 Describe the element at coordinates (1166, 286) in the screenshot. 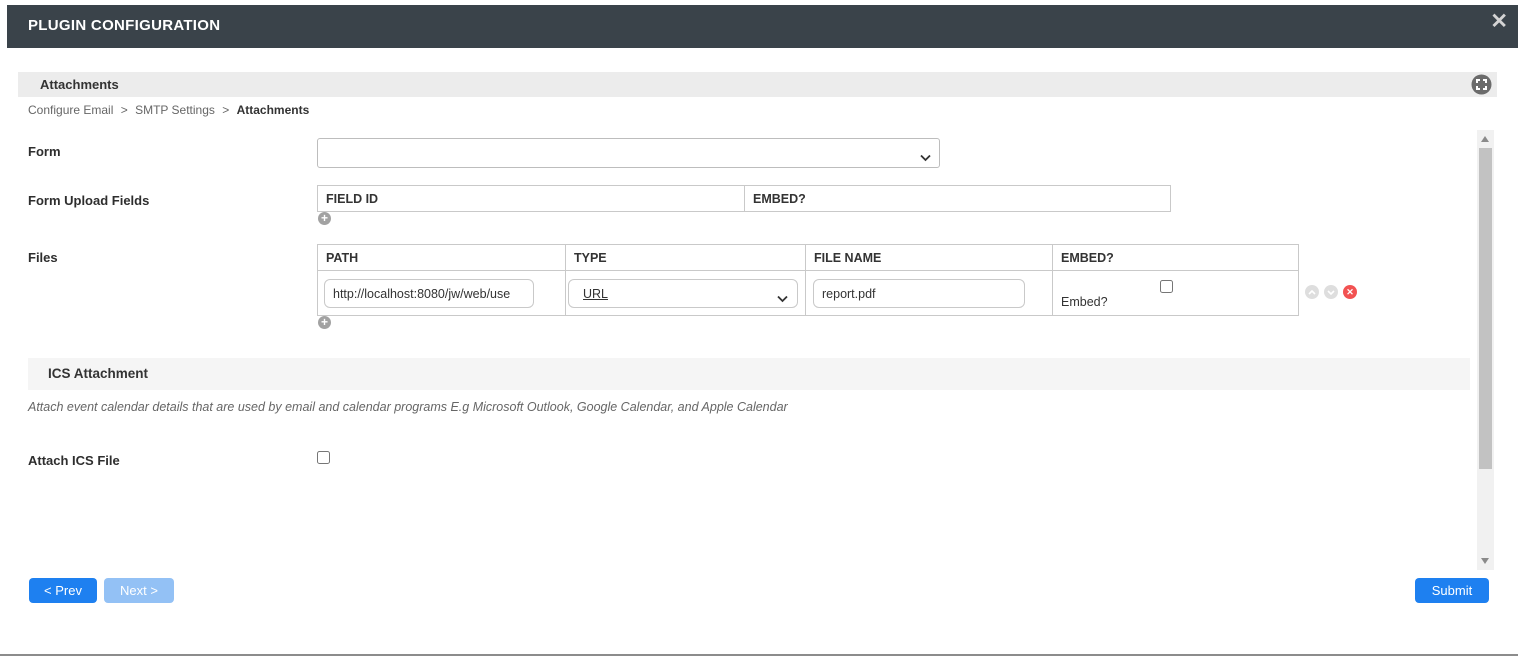

I see `embed-checkbox` at that location.